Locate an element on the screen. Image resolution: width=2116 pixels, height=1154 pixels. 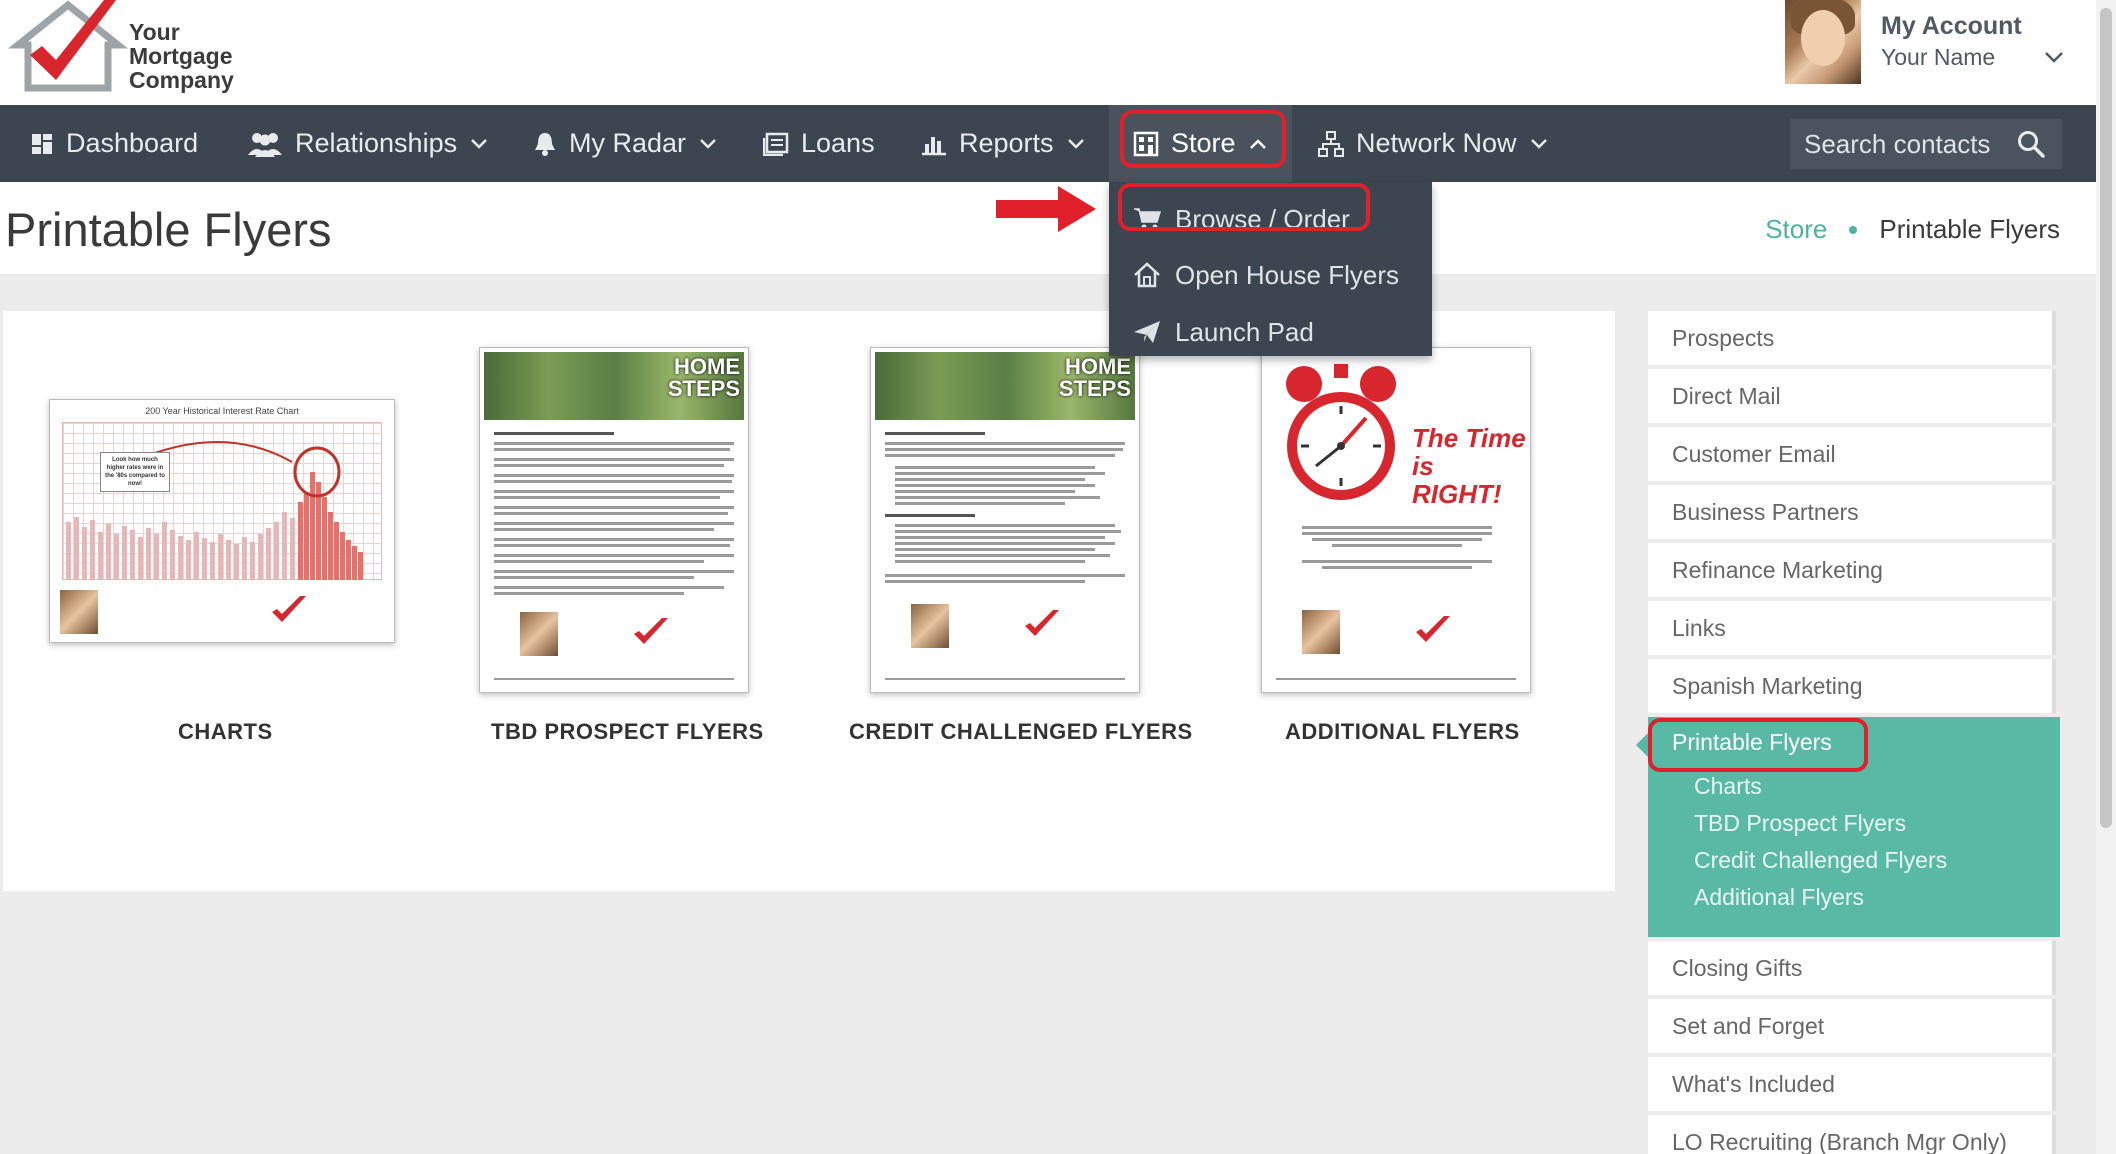
credit-challenged-thumbnail: HOME STEPS is located at coordinates (1005, 520).